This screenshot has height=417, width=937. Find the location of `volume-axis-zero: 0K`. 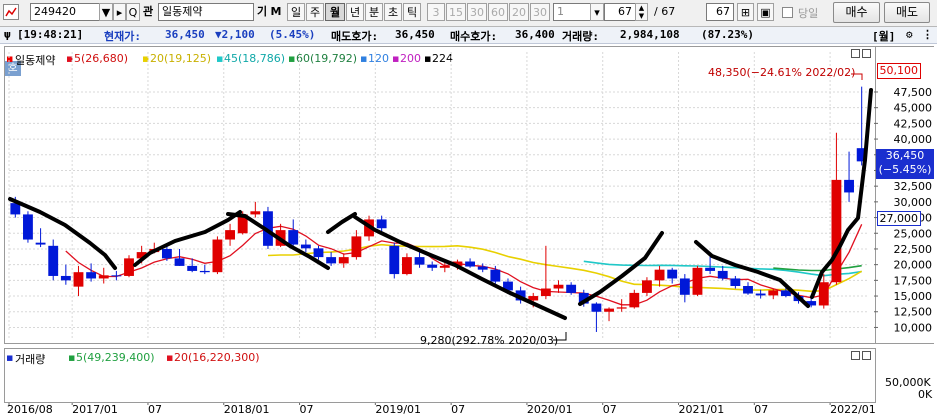

volume-axis-zero: 0K is located at coordinates (925, 394).